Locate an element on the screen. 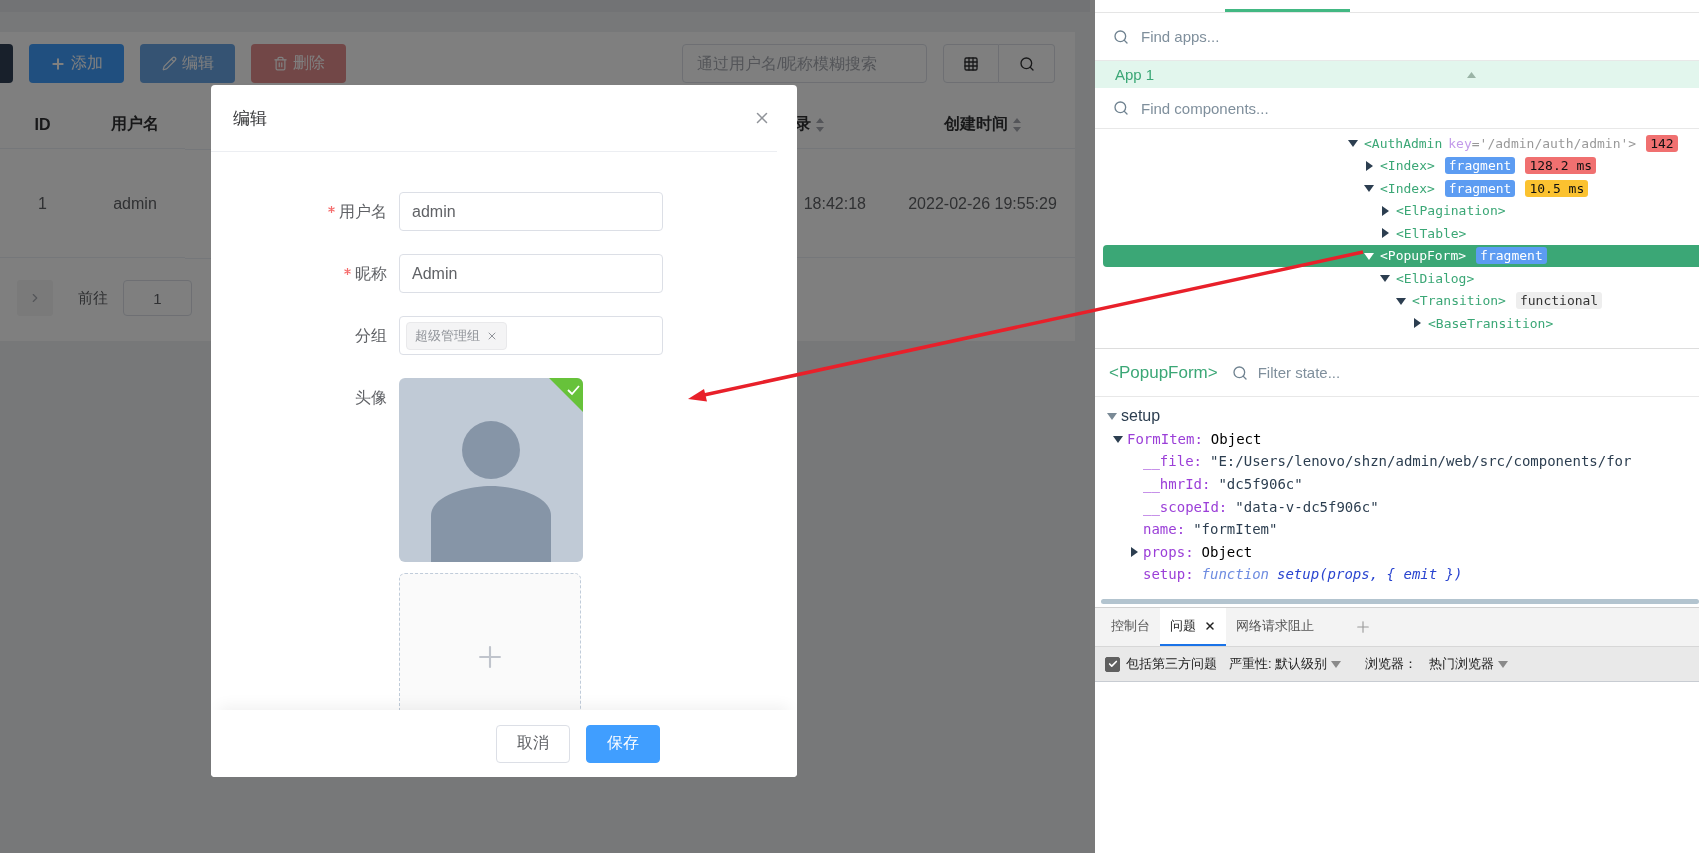  pencil-icon is located at coordinates (169, 63).